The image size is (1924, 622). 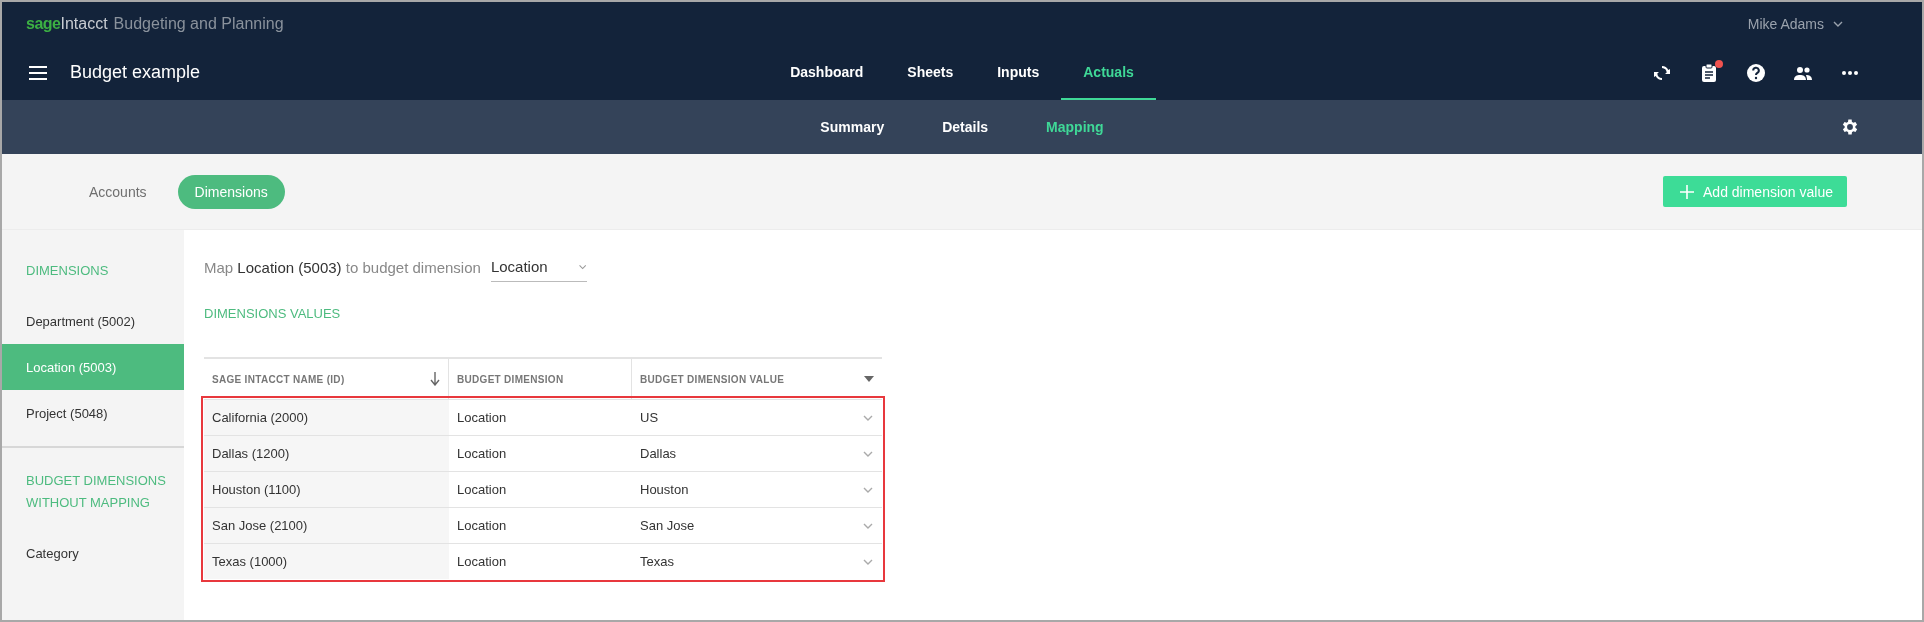 I want to click on settings-icon, so click(x=1850, y=127).